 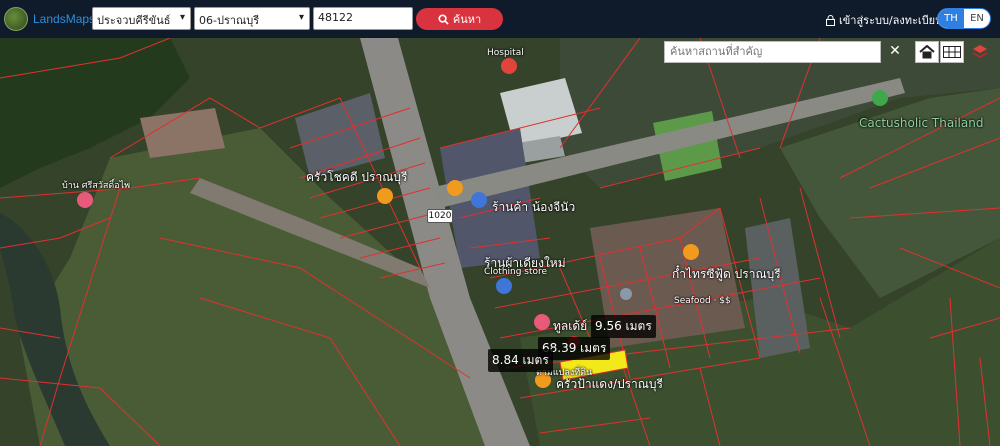 I want to click on postcode-input: 48122, so click(x=363, y=18).